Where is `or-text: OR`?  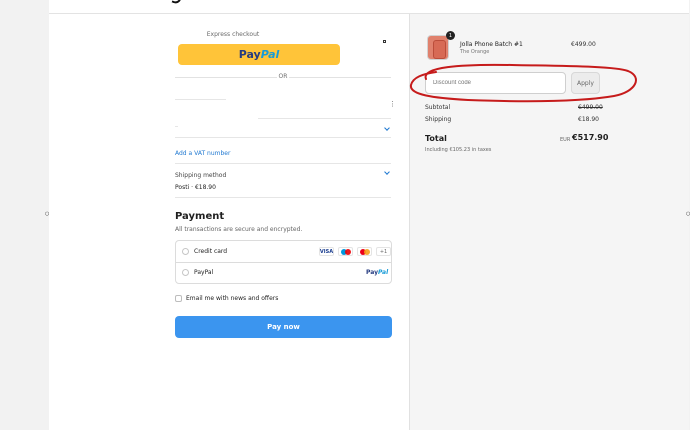
or-text: OR is located at coordinates (283, 76).